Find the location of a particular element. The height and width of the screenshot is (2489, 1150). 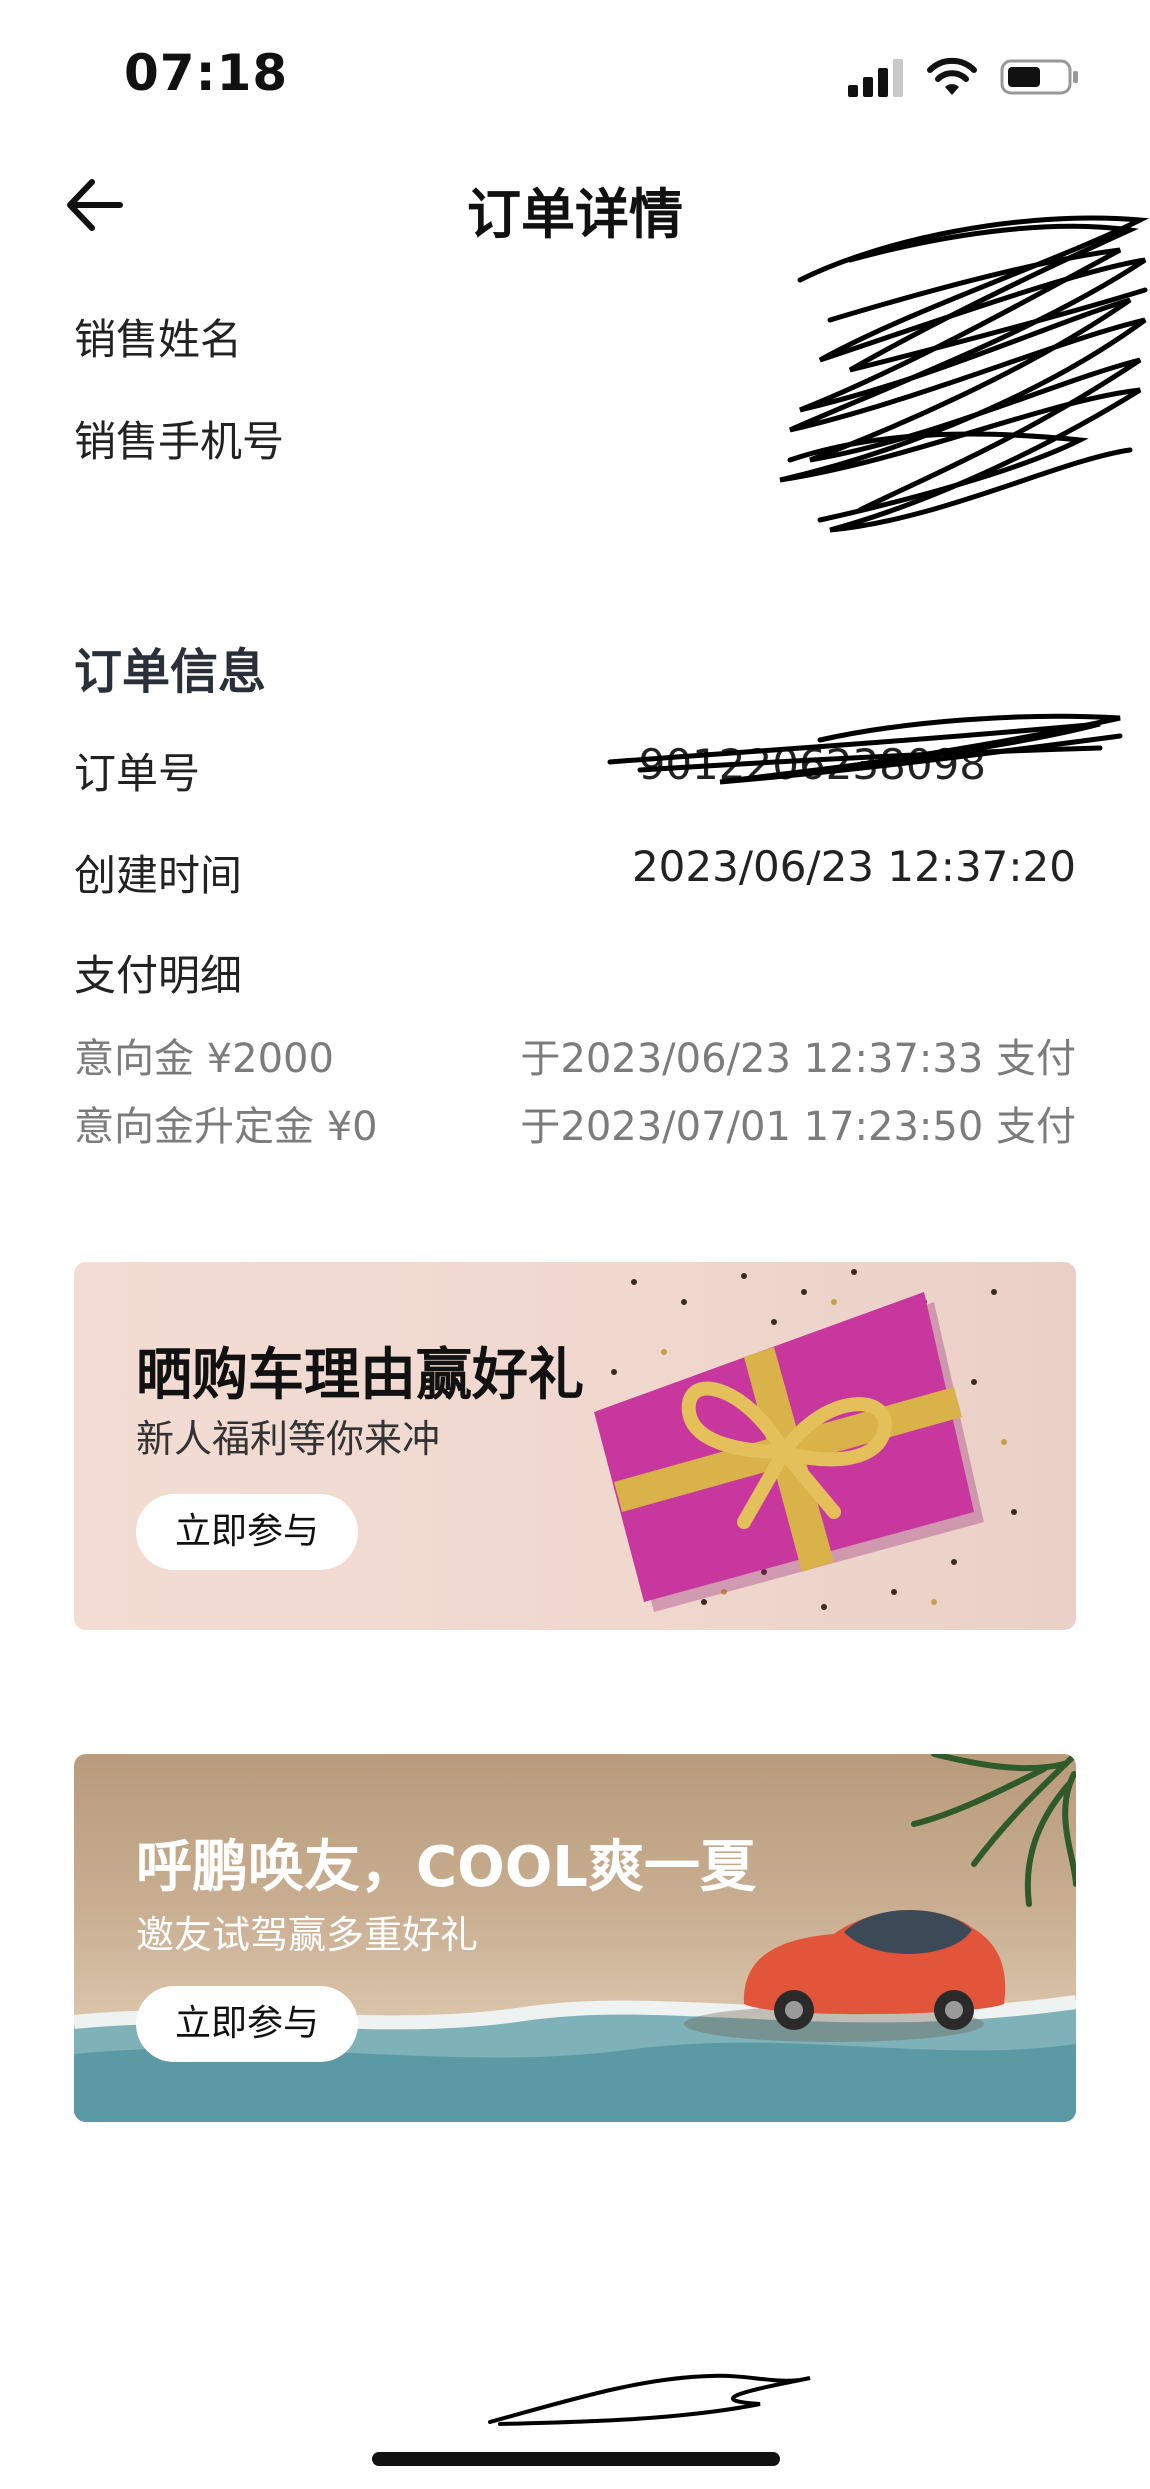

payment-item-left: 意向金升定金 ¥0 is located at coordinates (226, 1127).